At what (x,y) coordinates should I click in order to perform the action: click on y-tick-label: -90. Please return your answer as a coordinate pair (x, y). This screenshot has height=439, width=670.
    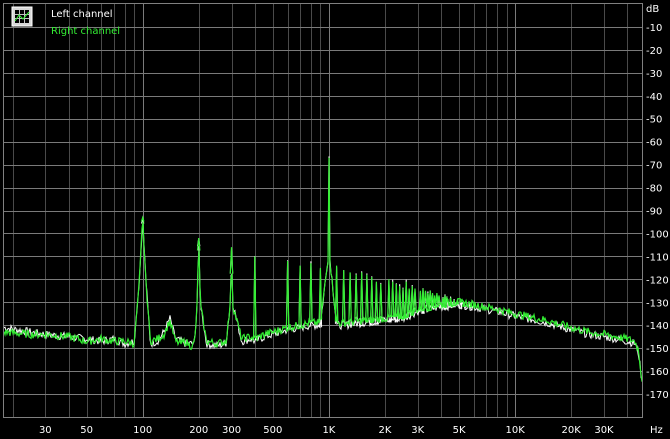
    Looking at the image, I should click on (654, 212).